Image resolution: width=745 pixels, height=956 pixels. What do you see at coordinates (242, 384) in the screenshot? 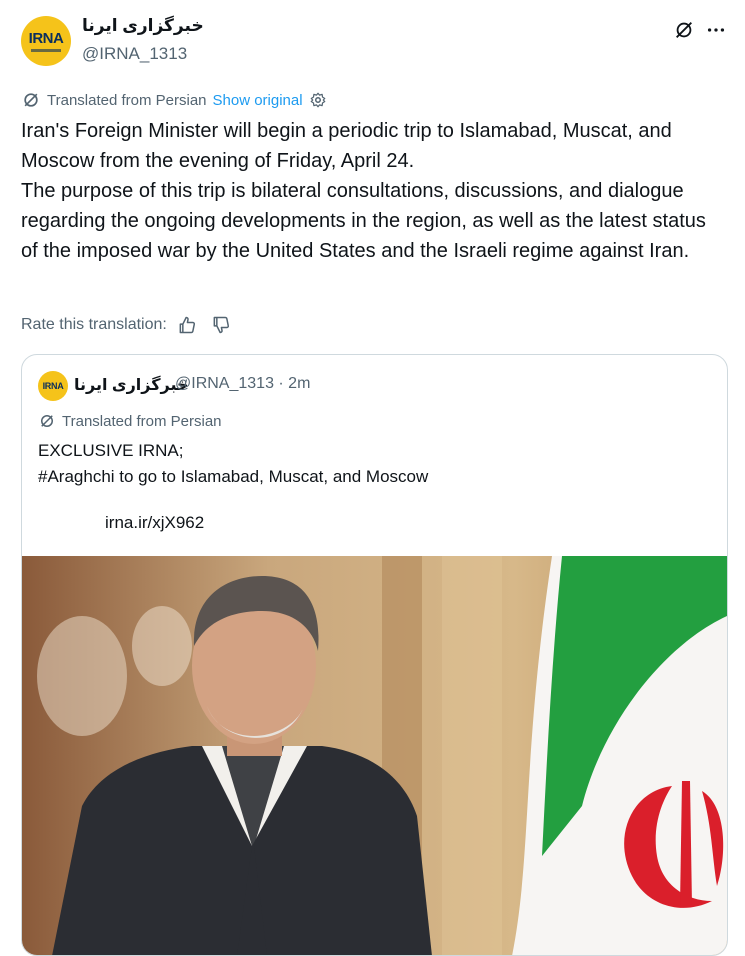
I see `quoted-author-handle-time: @IRNA_1313 · 2m` at bounding box center [242, 384].